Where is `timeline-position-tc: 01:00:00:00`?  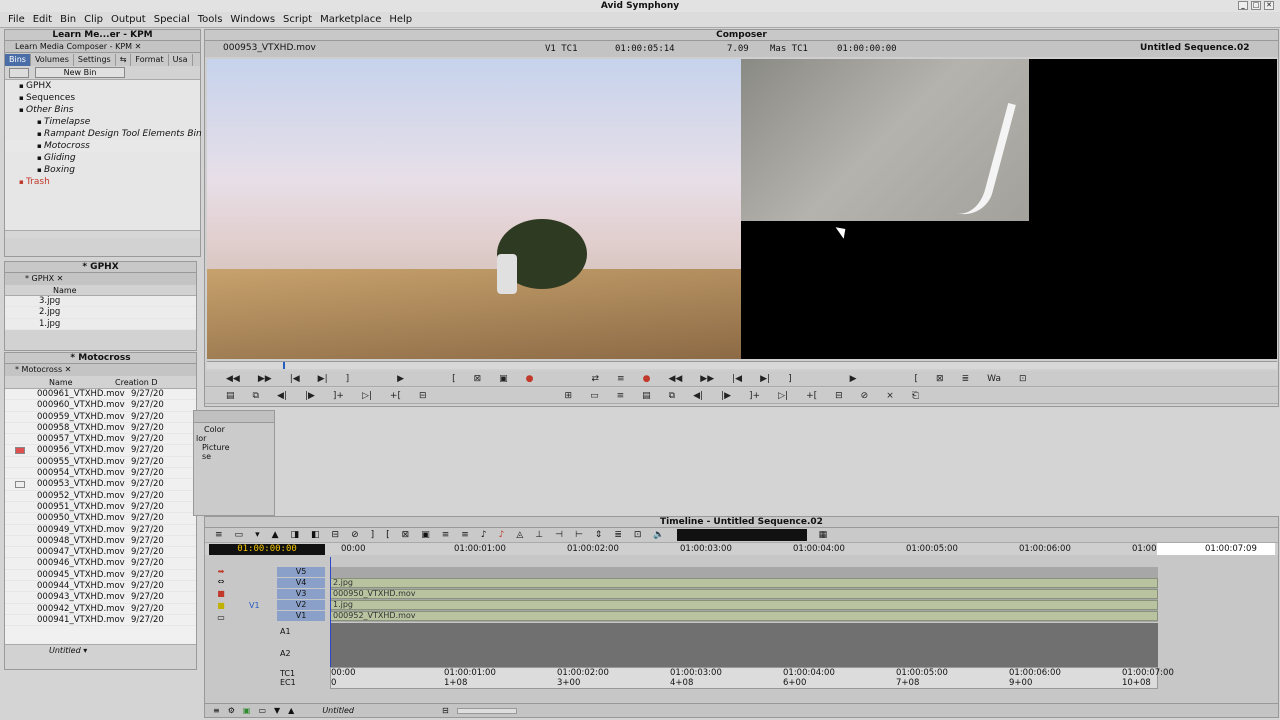
timeline-position-tc: 01:00:00:00 is located at coordinates (267, 549).